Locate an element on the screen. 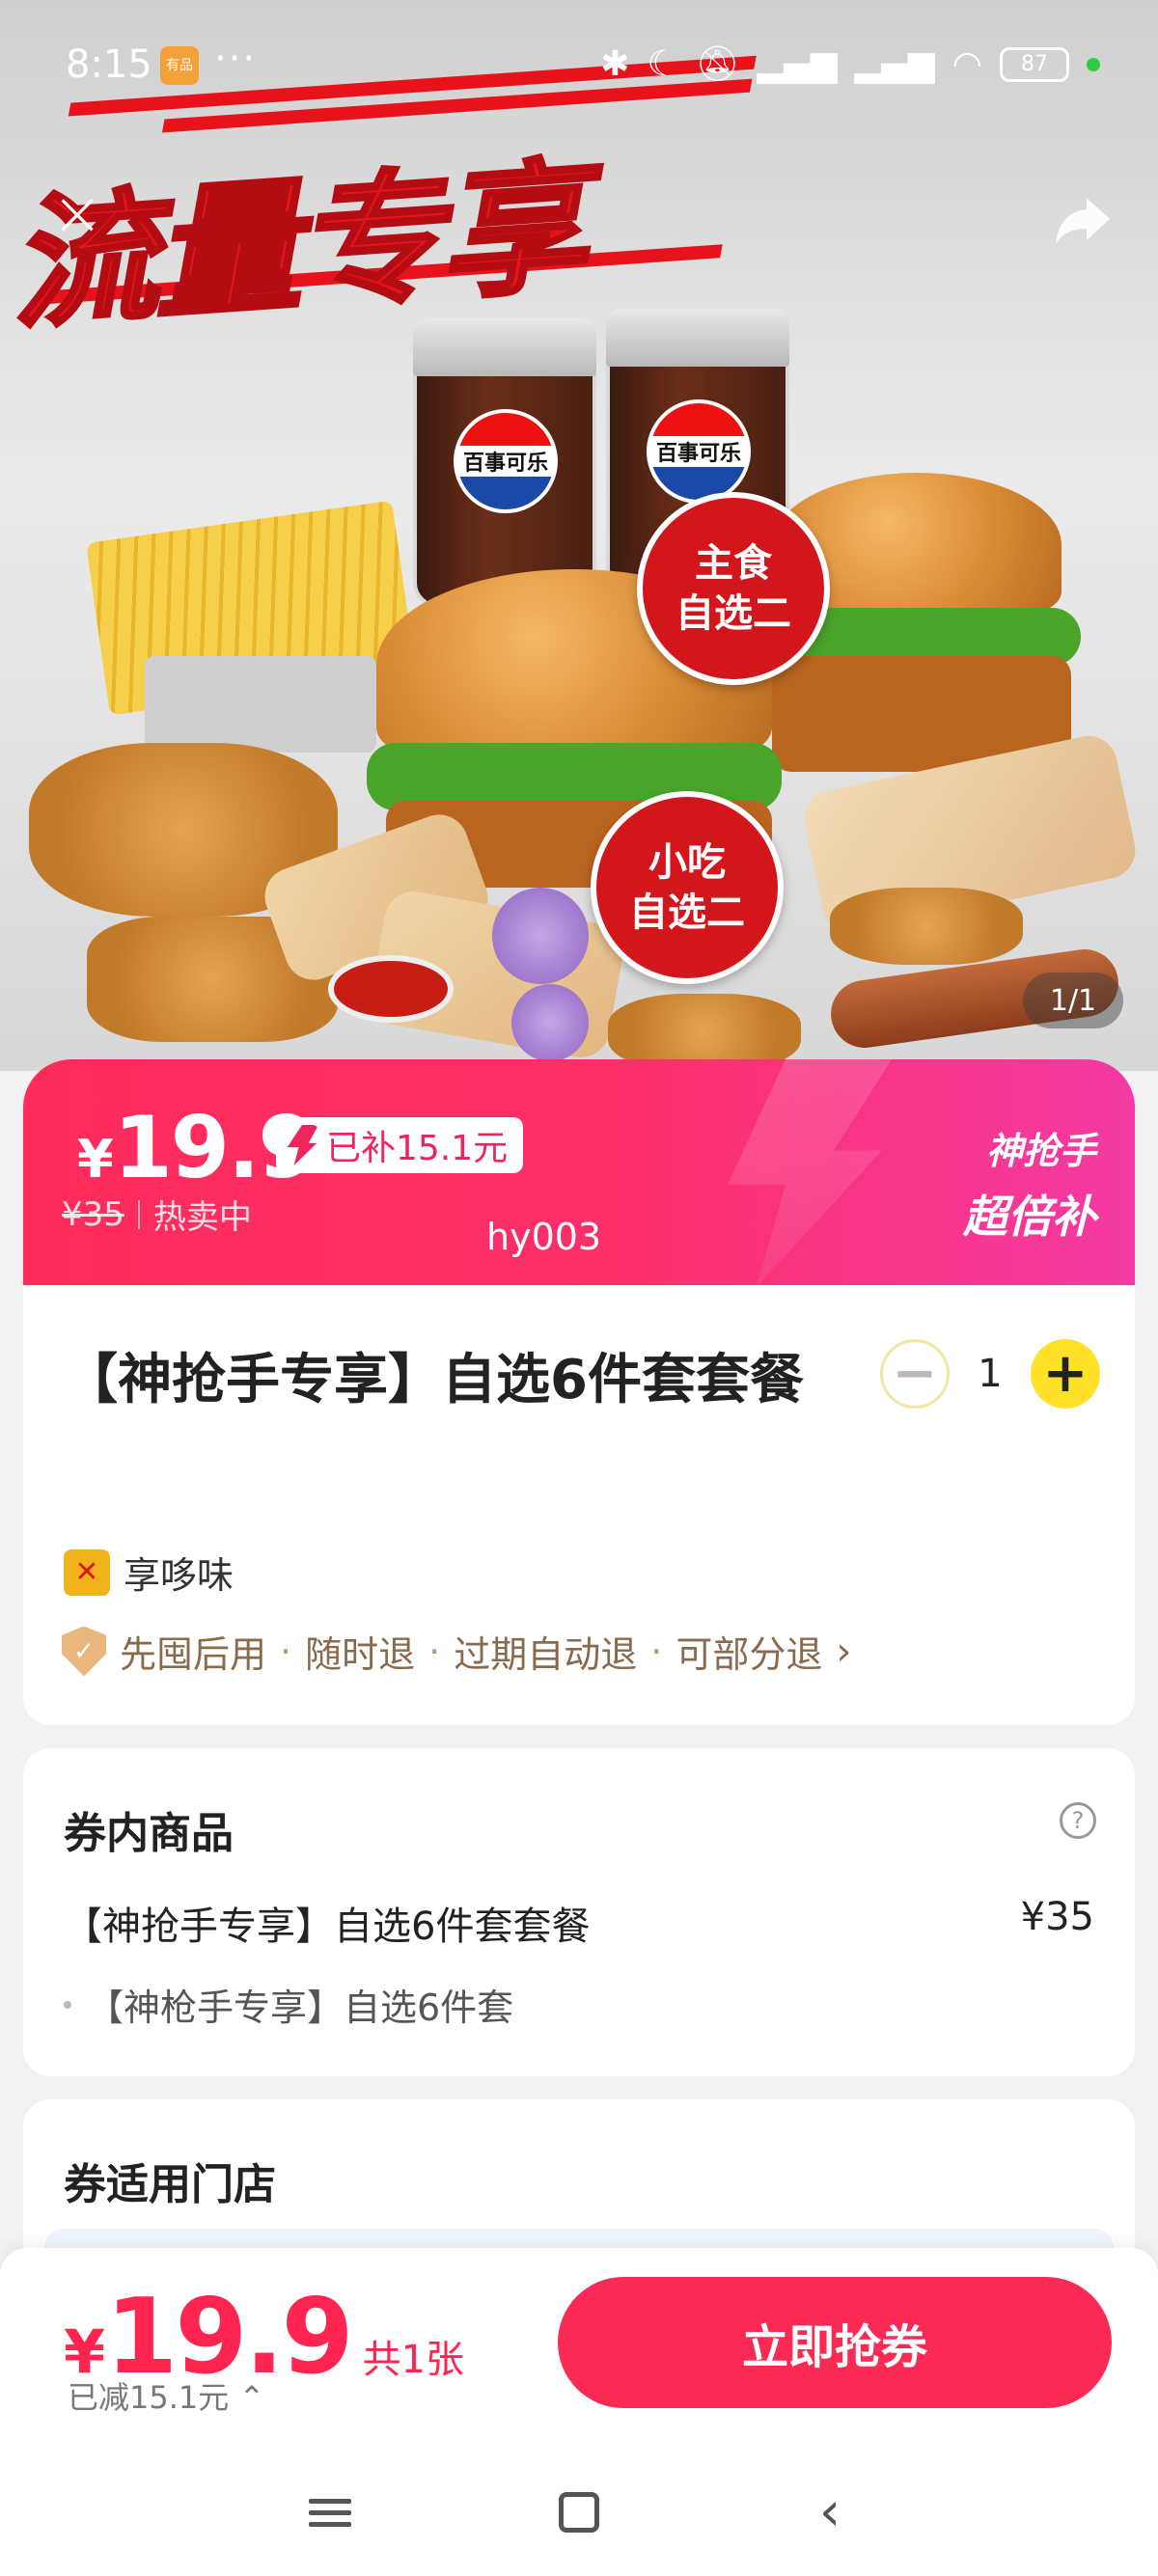  discount-detail-toggle: 已减15.1元 ⌃ is located at coordinates (166, 2395).